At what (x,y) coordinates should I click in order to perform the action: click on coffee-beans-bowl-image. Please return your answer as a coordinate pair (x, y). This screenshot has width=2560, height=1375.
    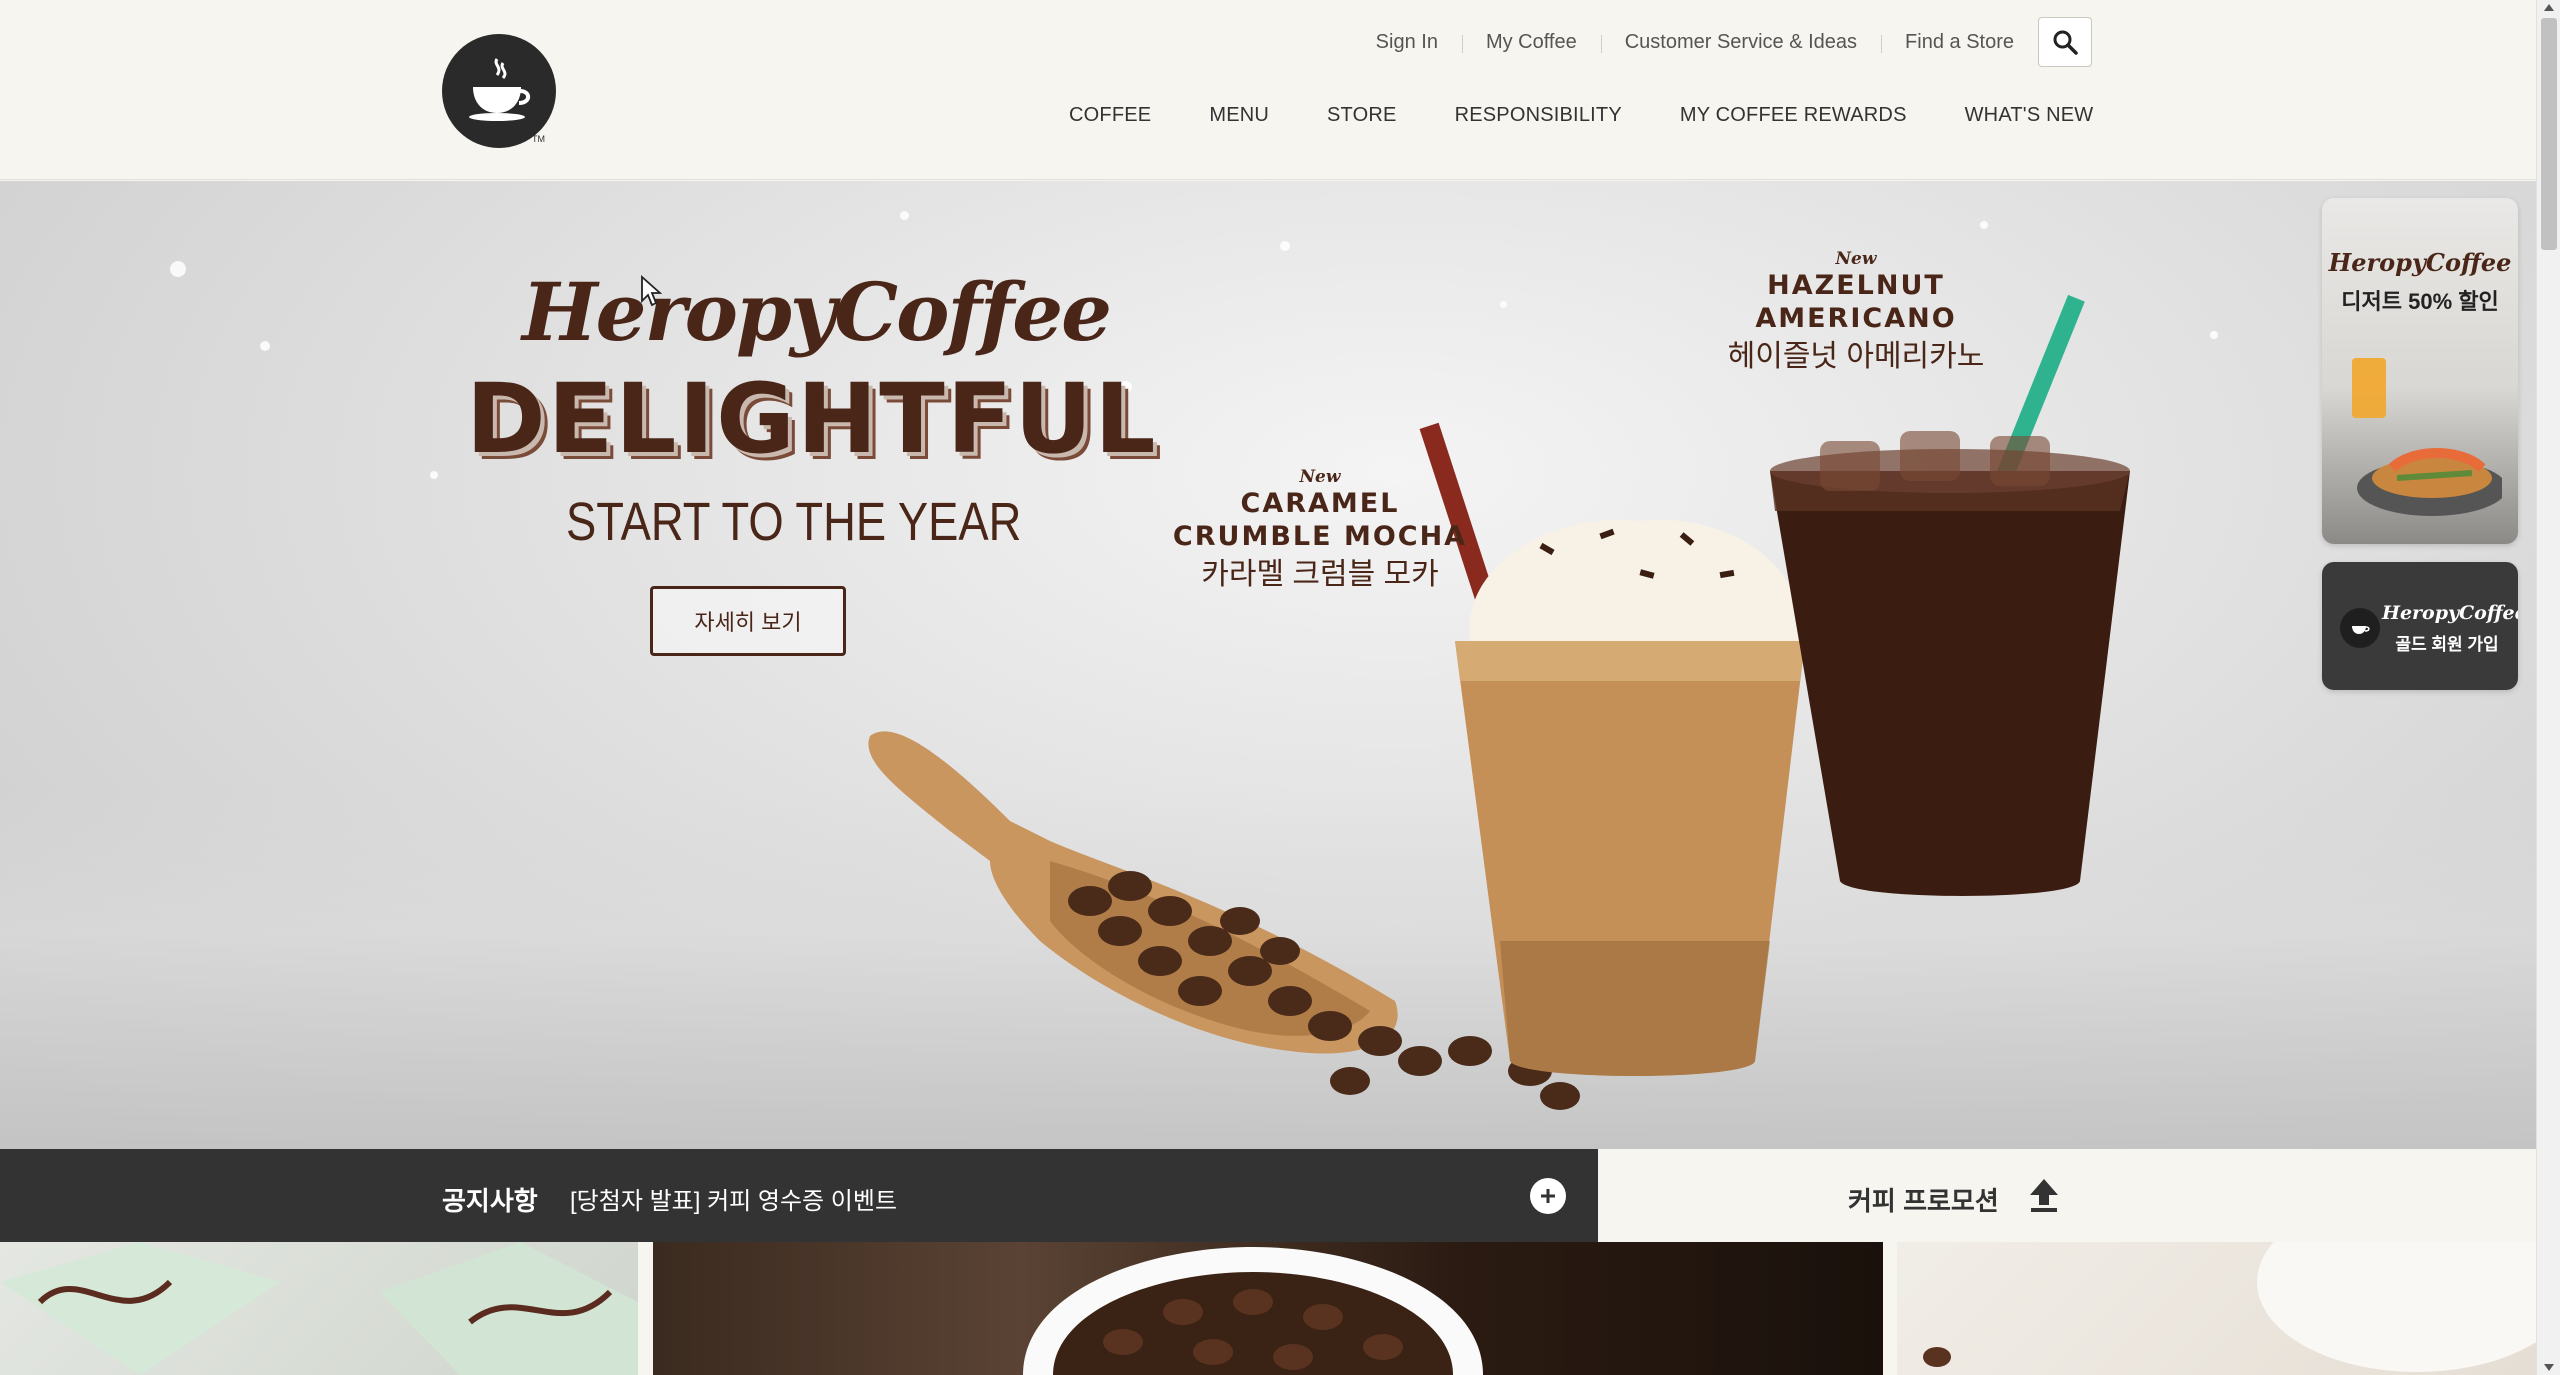
    Looking at the image, I should click on (1253, 1311).